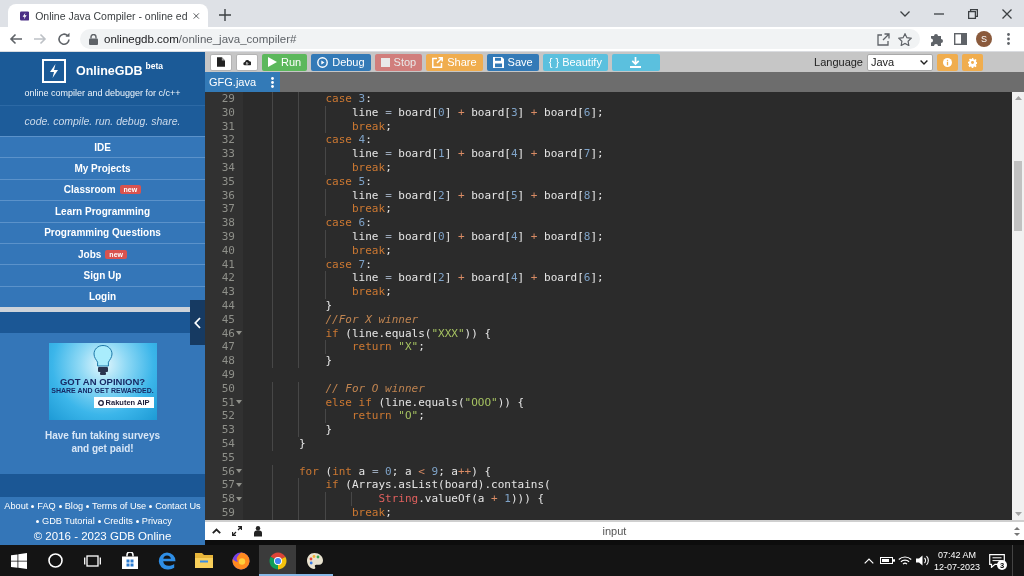 This screenshot has width=1024, height=576. I want to click on fox-browser-icon, so click(240, 560).